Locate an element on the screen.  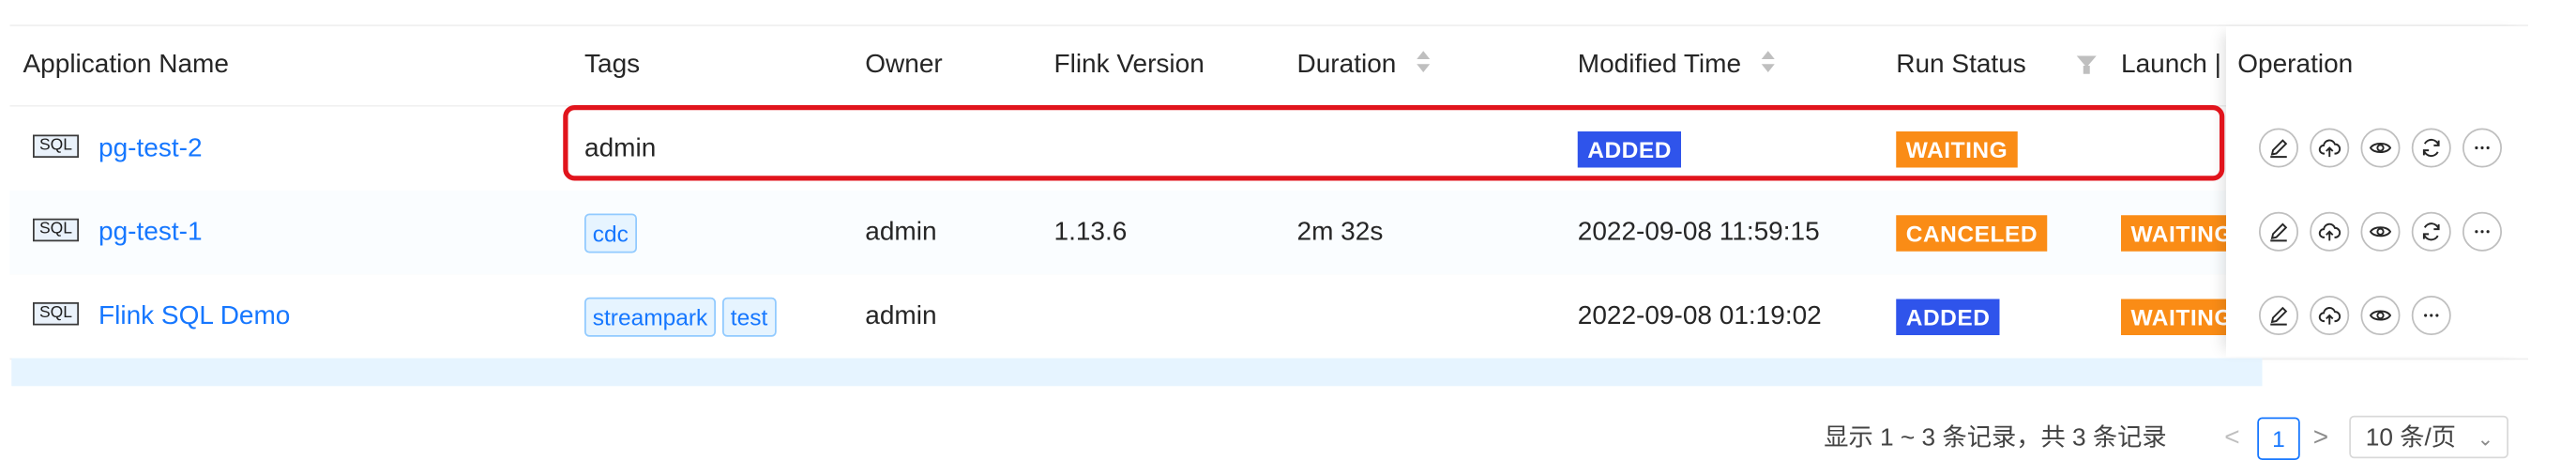
modified-time-cell: 2022-09-08 11:59:15 is located at coordinates (1699, 233).